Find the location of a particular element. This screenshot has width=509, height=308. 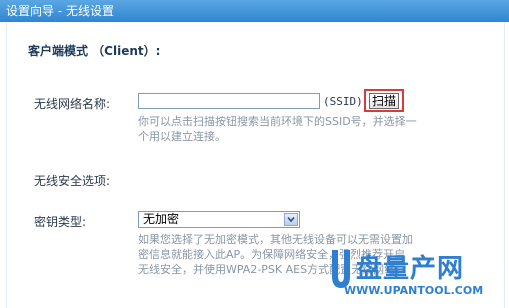

watermark-brand: 盘量产网 is located at coordinates (410, 269).